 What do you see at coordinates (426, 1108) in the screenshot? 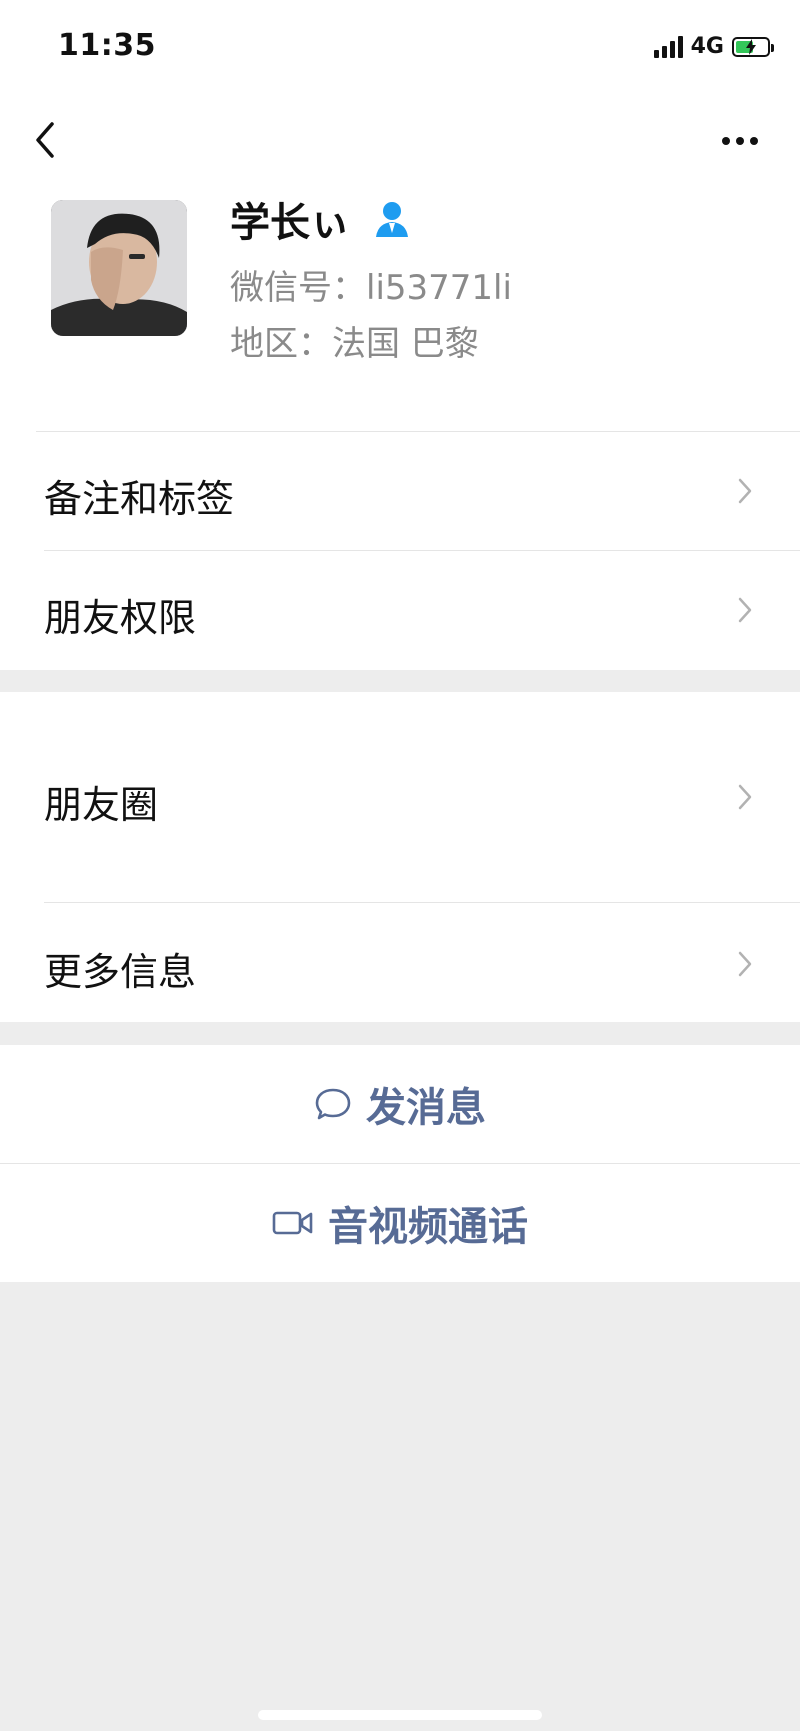
I see `send-message-label: 发消息` at bounding box center [426, 1108].